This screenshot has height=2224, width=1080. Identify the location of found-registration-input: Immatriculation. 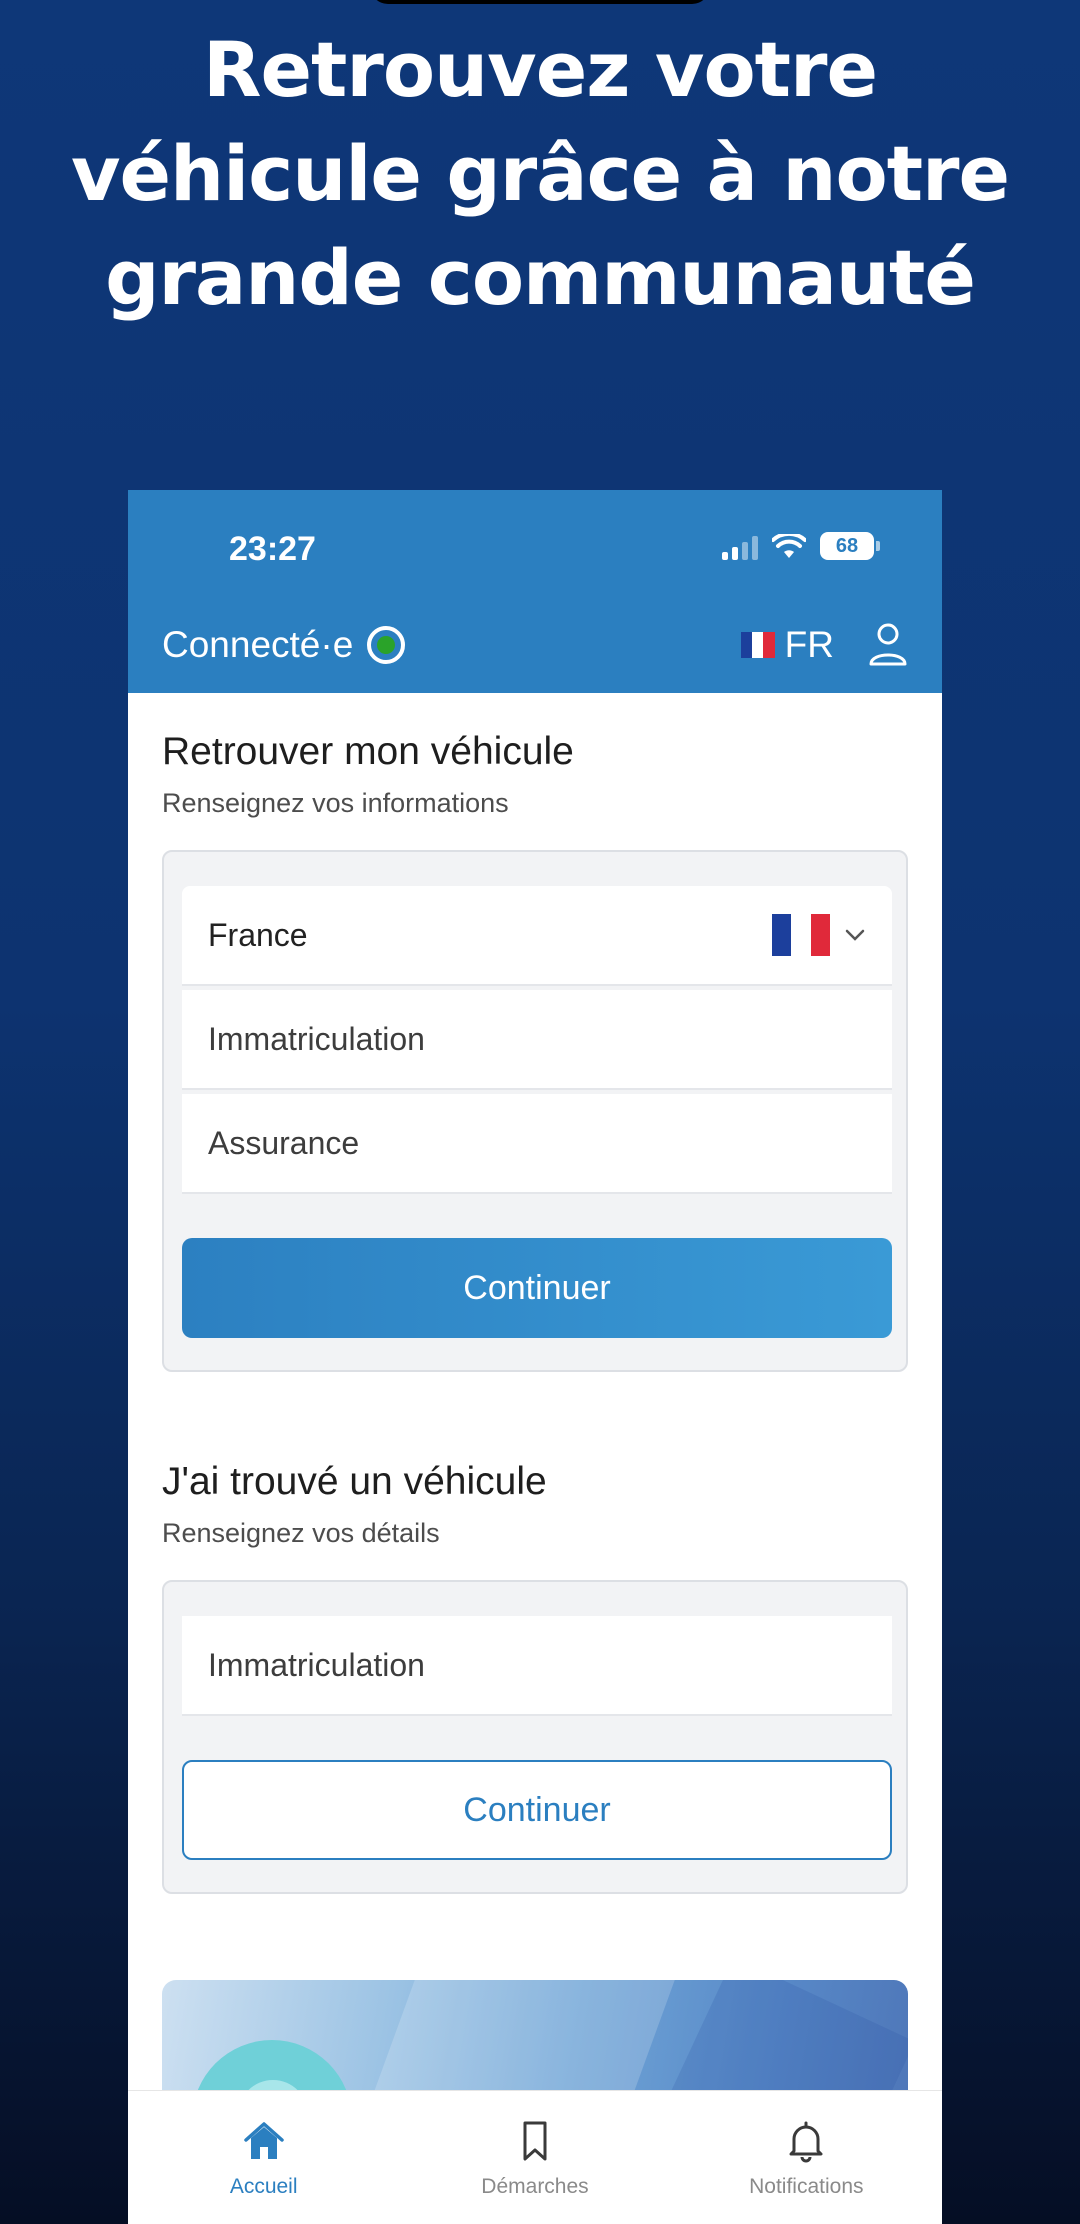
(537, 1666).